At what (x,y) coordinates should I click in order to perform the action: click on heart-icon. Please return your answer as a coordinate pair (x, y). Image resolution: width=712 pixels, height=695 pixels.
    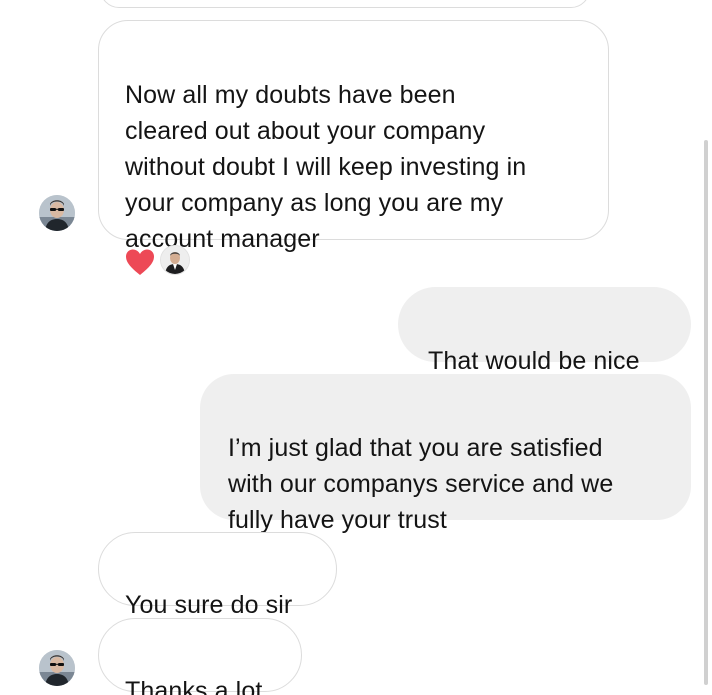
    Looking at the image, I should click on (140, 262).